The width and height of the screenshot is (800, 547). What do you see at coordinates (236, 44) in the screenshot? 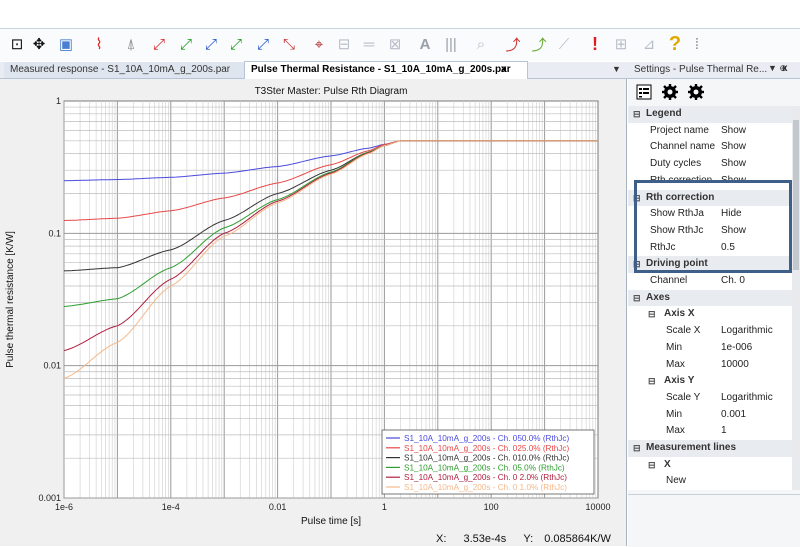
I see `green-blue-marker-icon: ⤢` at bounding box center [236, 44].